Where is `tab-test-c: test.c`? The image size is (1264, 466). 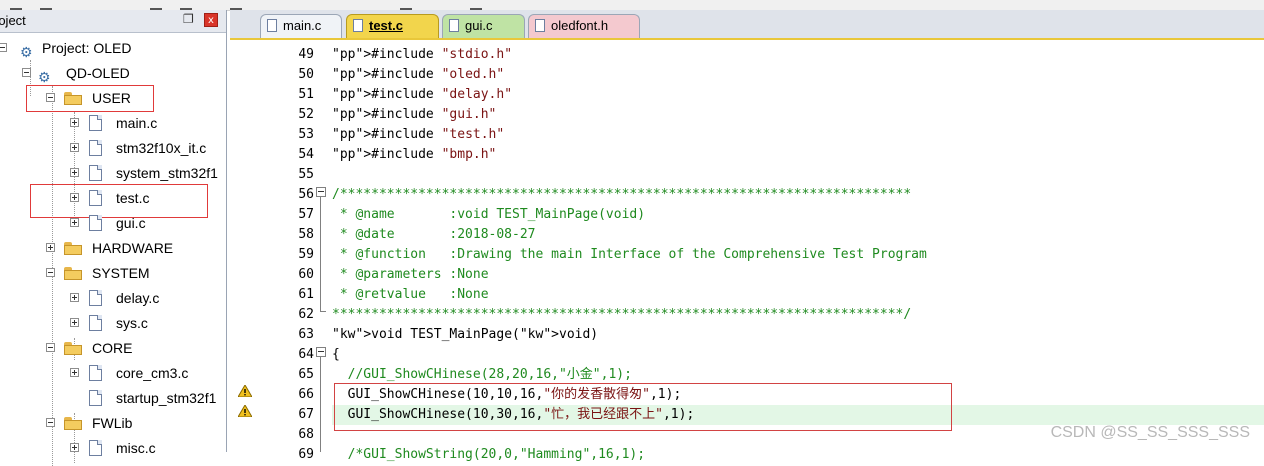
tab-test-c: test.c is located at coordinates (392, 26).